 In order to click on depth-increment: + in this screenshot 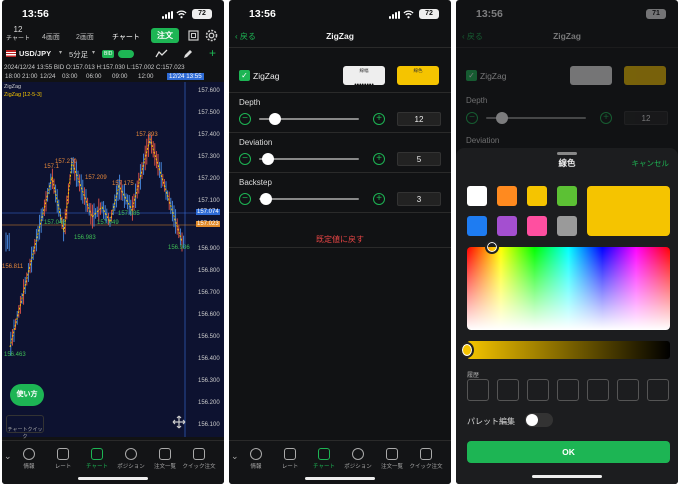, I will do `click(379, 119)`.